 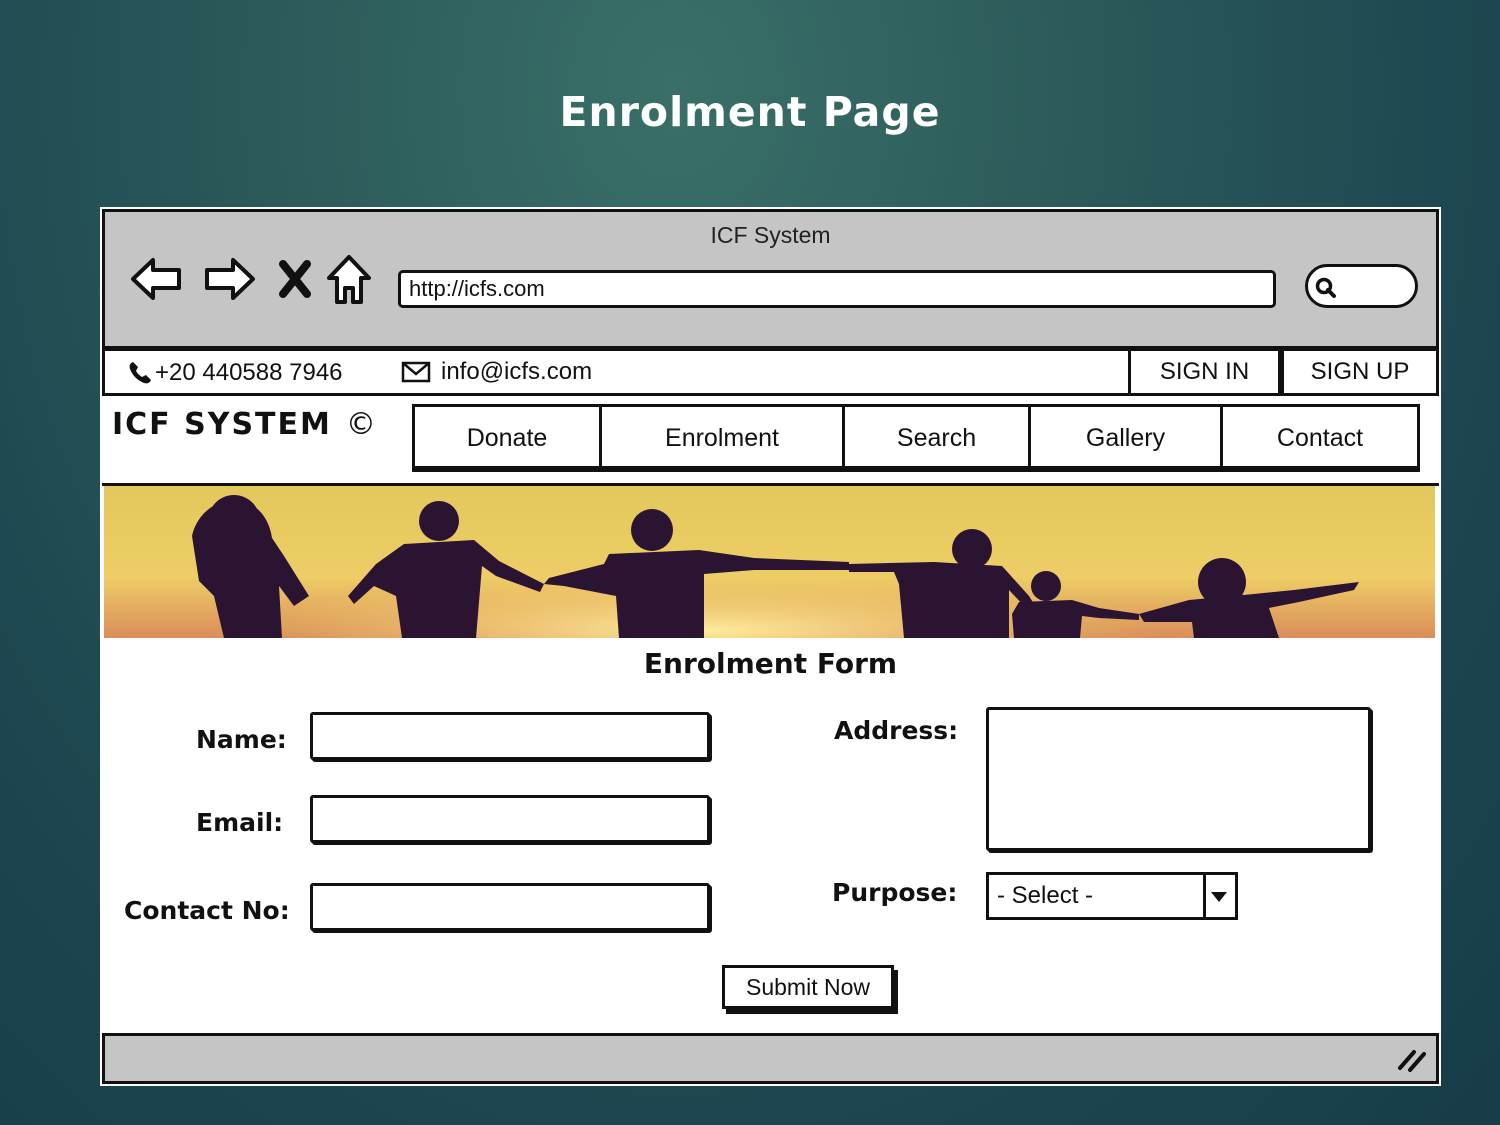 I want to click on brand-name: ICF SYSTEM, so click(x=222, y=424).